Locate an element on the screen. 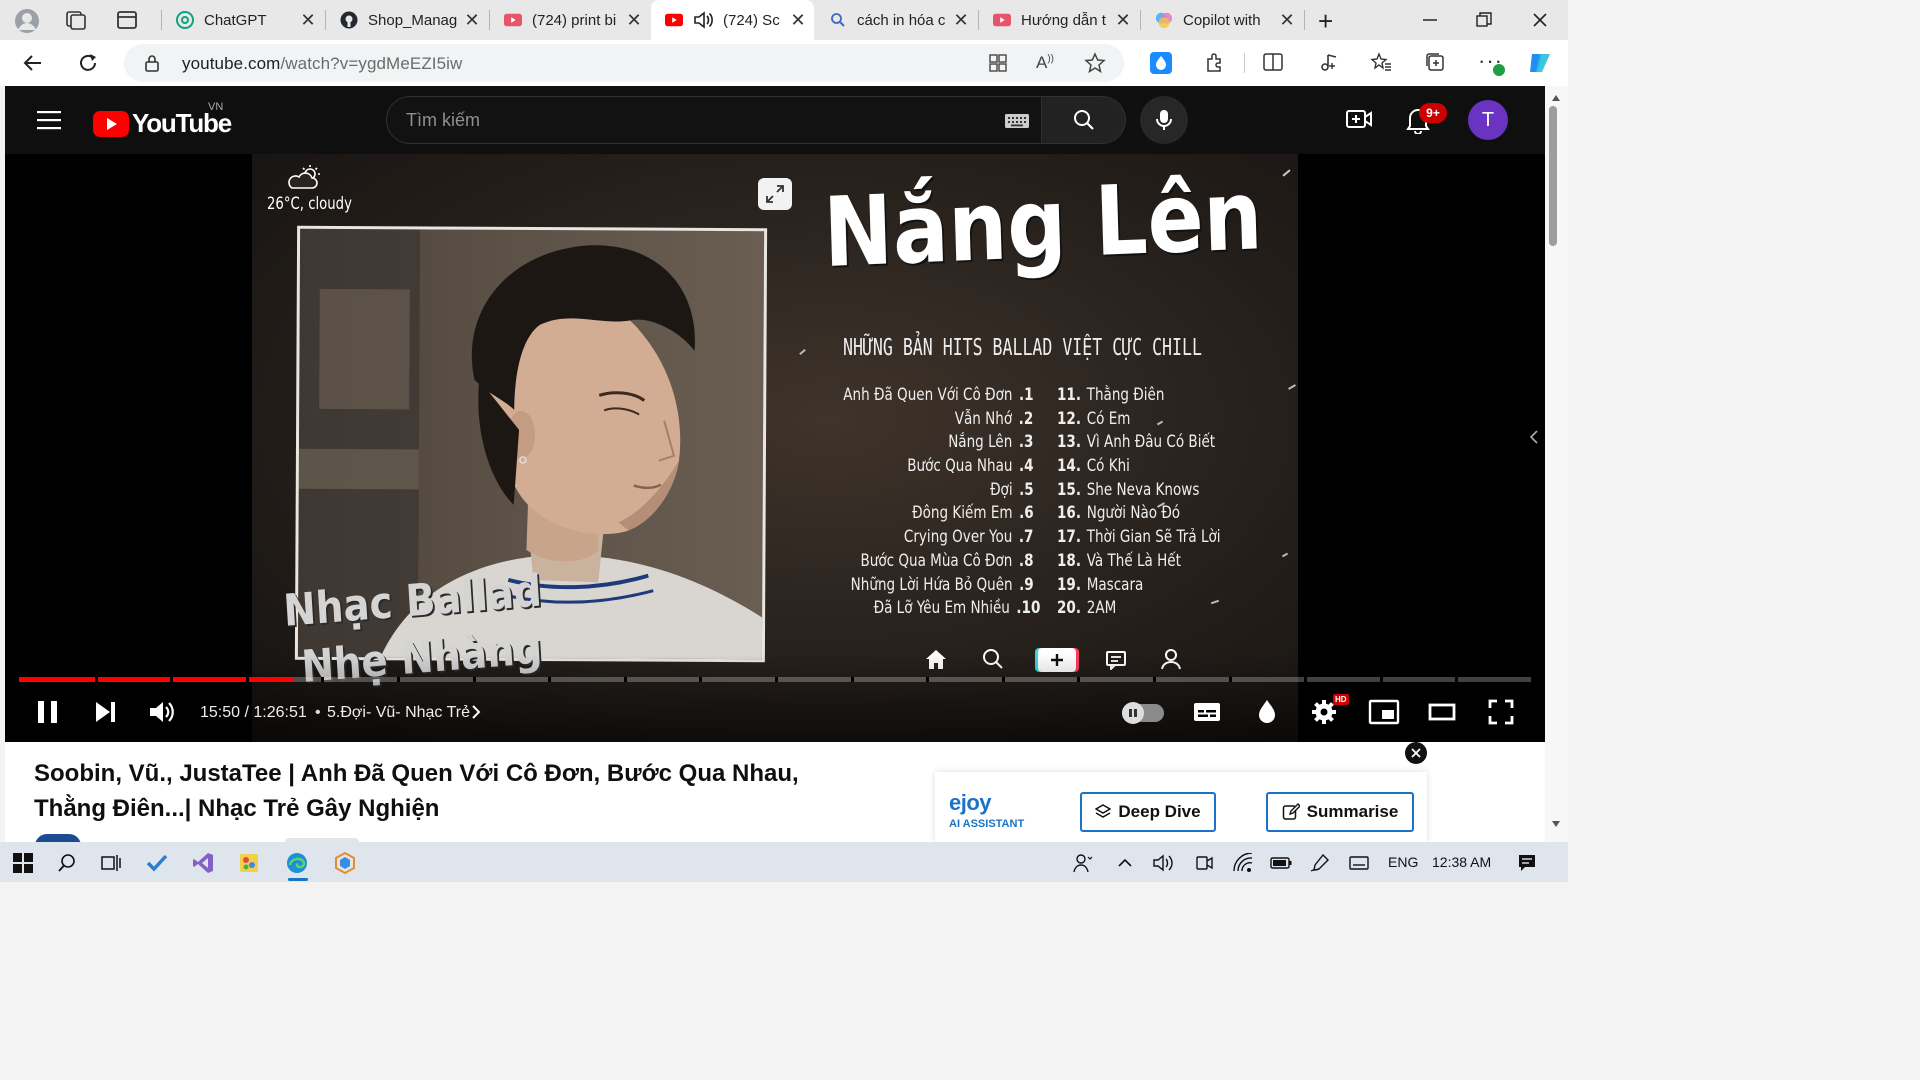  create-video-icon is located at coordinates (1359, 119).